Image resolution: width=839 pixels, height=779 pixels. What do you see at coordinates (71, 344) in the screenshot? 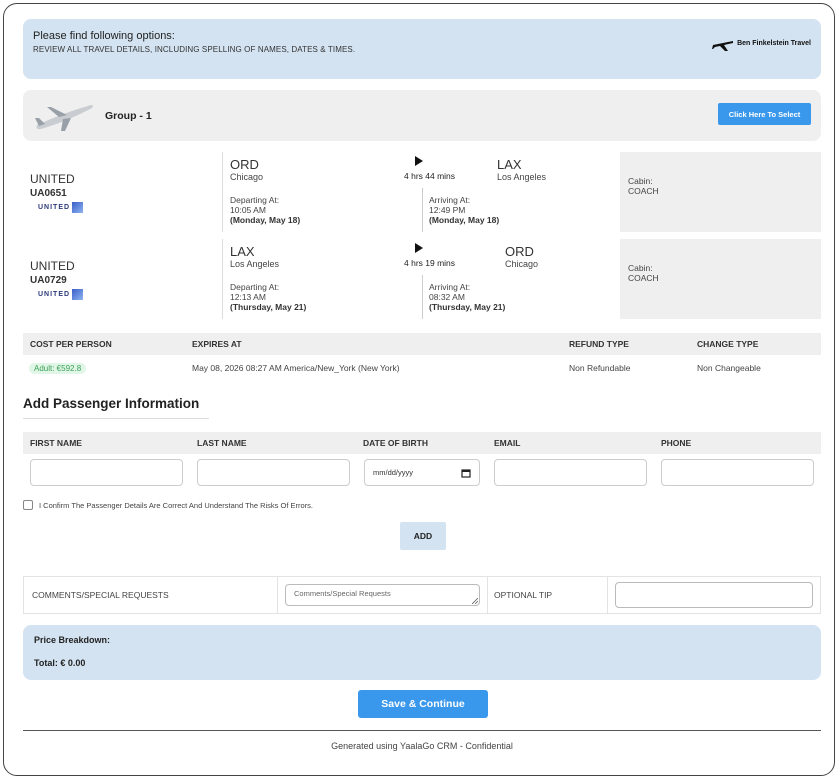
I see `header-cost-per-person: COST PER PERSON` at bounding box center [71, 344].